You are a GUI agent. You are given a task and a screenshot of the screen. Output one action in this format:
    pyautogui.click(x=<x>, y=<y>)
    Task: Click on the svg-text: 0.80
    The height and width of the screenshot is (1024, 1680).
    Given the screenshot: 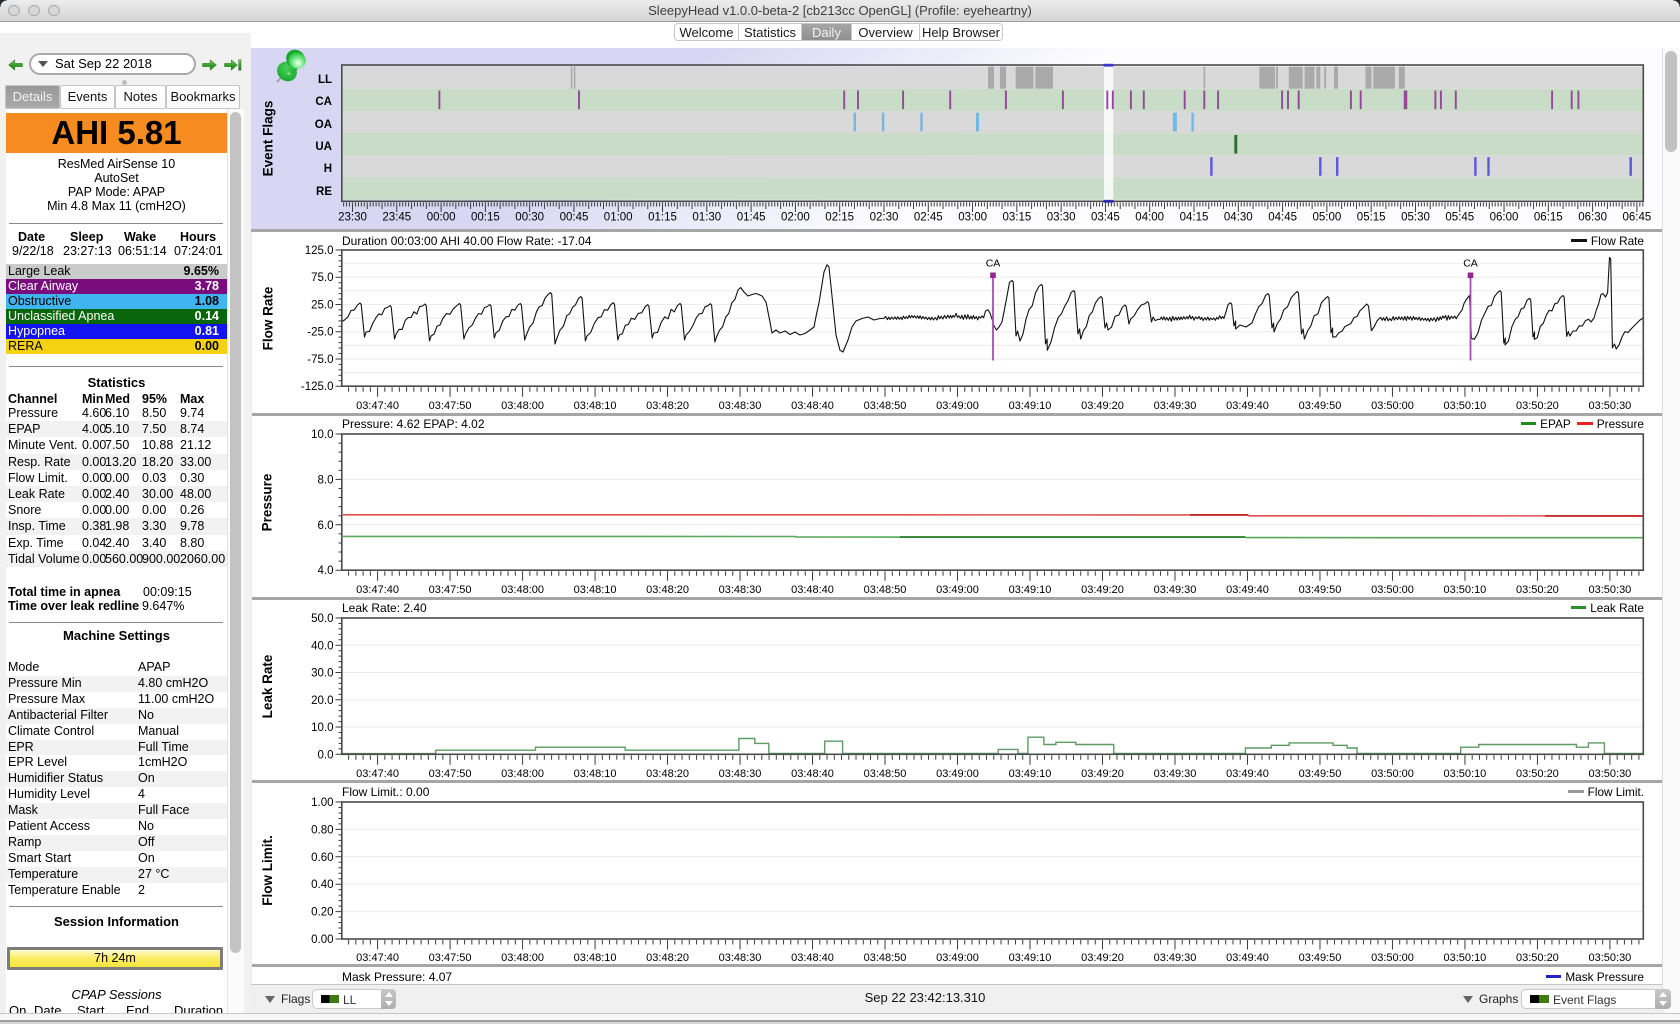 What is the action you would take?
    pyautogui.click(x=322, y=830)
    